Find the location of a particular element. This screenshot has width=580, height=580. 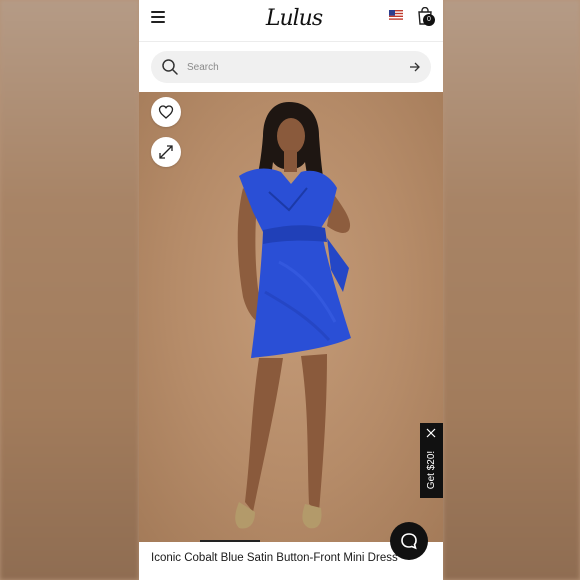

search-input is located at coordinates (287, 67).